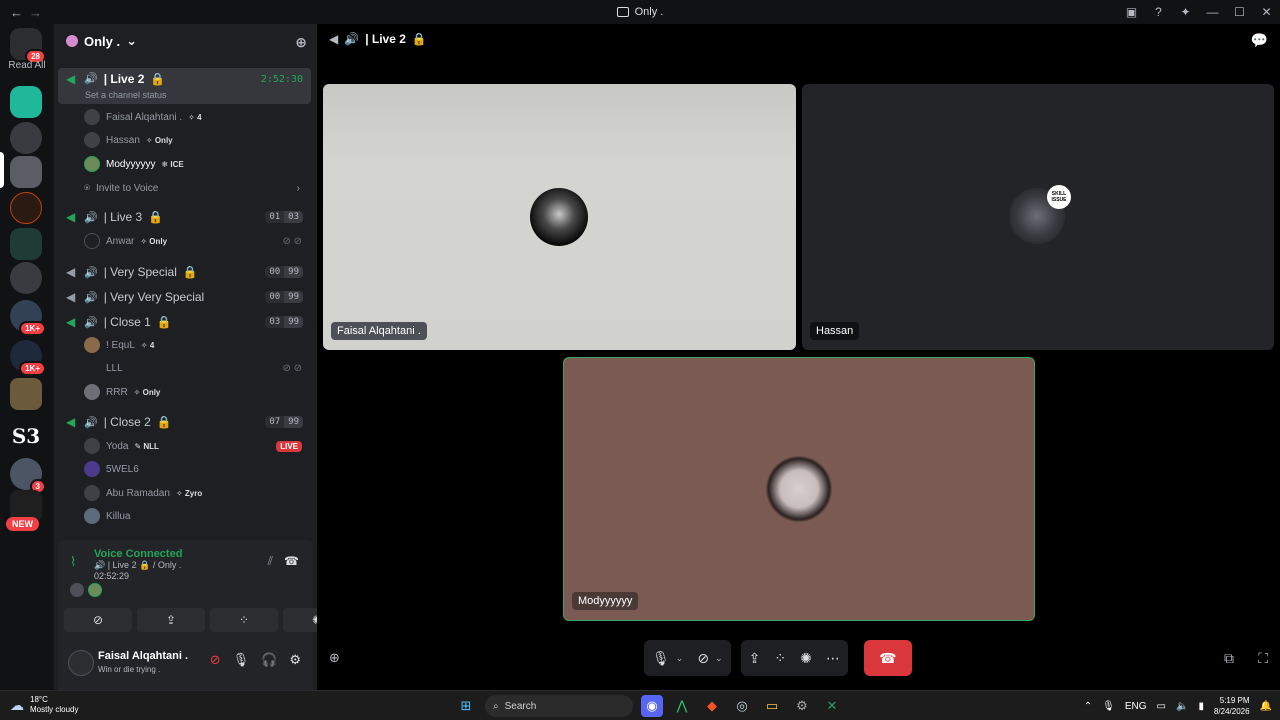  Describe the element at coordinates (833, 658) in the screenshot. I see `more-icon: ⋯` at that location.